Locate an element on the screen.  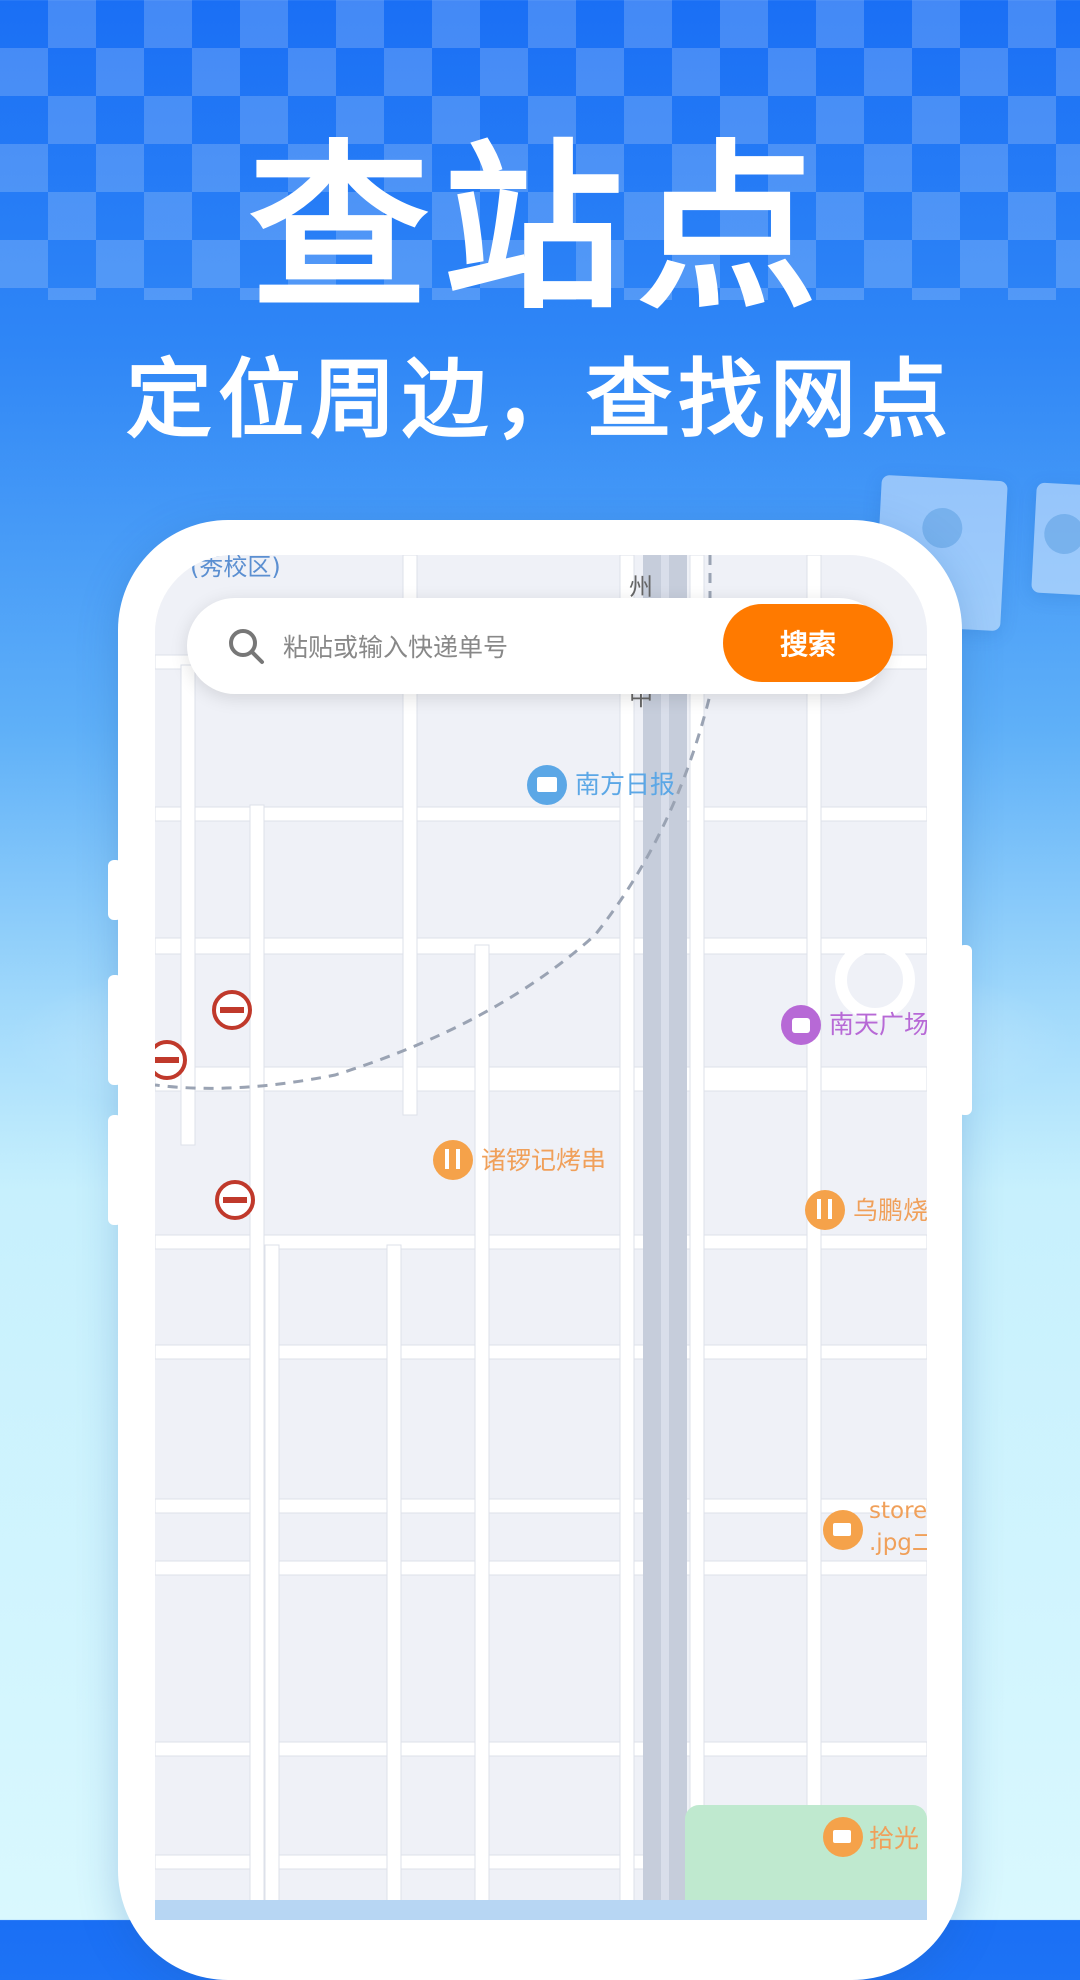
search-bar: 搜索 is located at coordinates (540, 647).